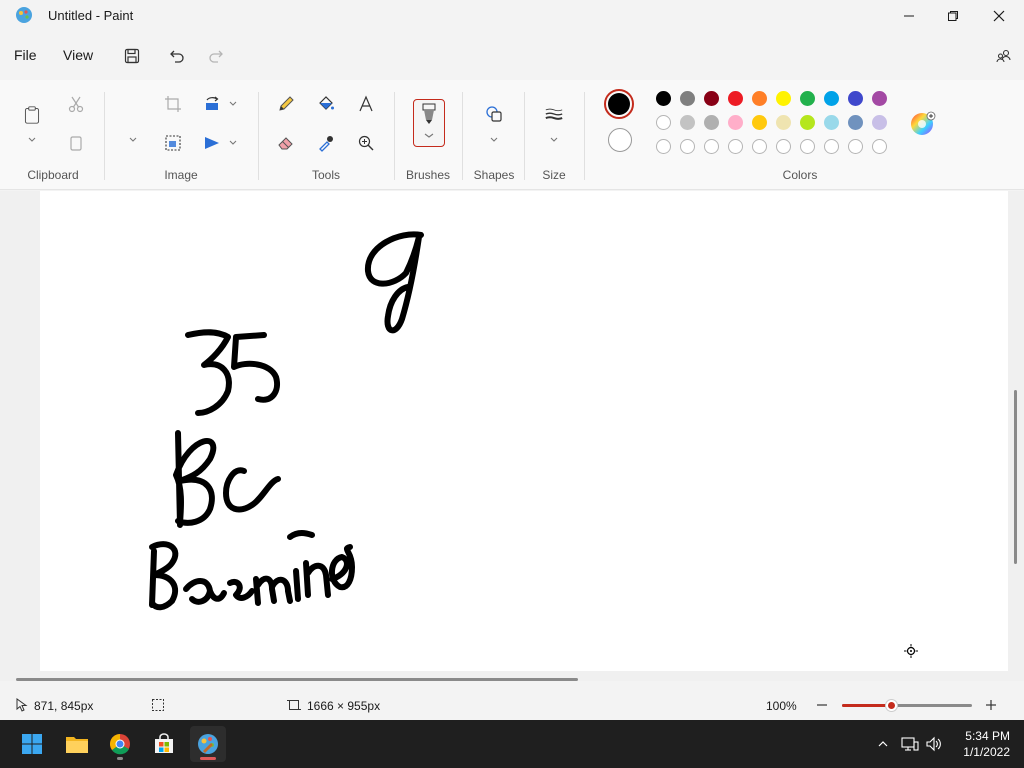 Image resolution: width=1024 pixels, height=768 pixels. What do you see at coordinates (297, 679) in the screenshot?
I see `horizontal-scrollbar` at bounding box center [297, 679].